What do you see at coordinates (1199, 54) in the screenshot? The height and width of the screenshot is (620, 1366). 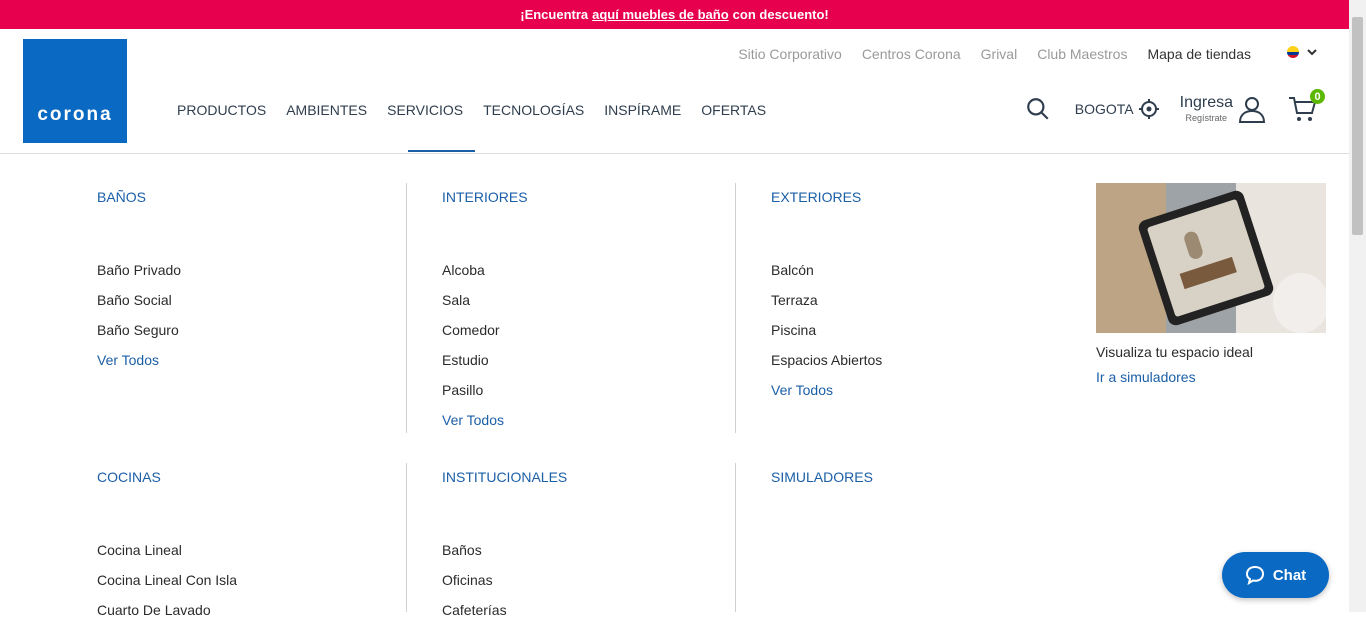 I see `utility-link-mapa-tiendas: Mapa de tiendas` at bounding box center [1199, 54].